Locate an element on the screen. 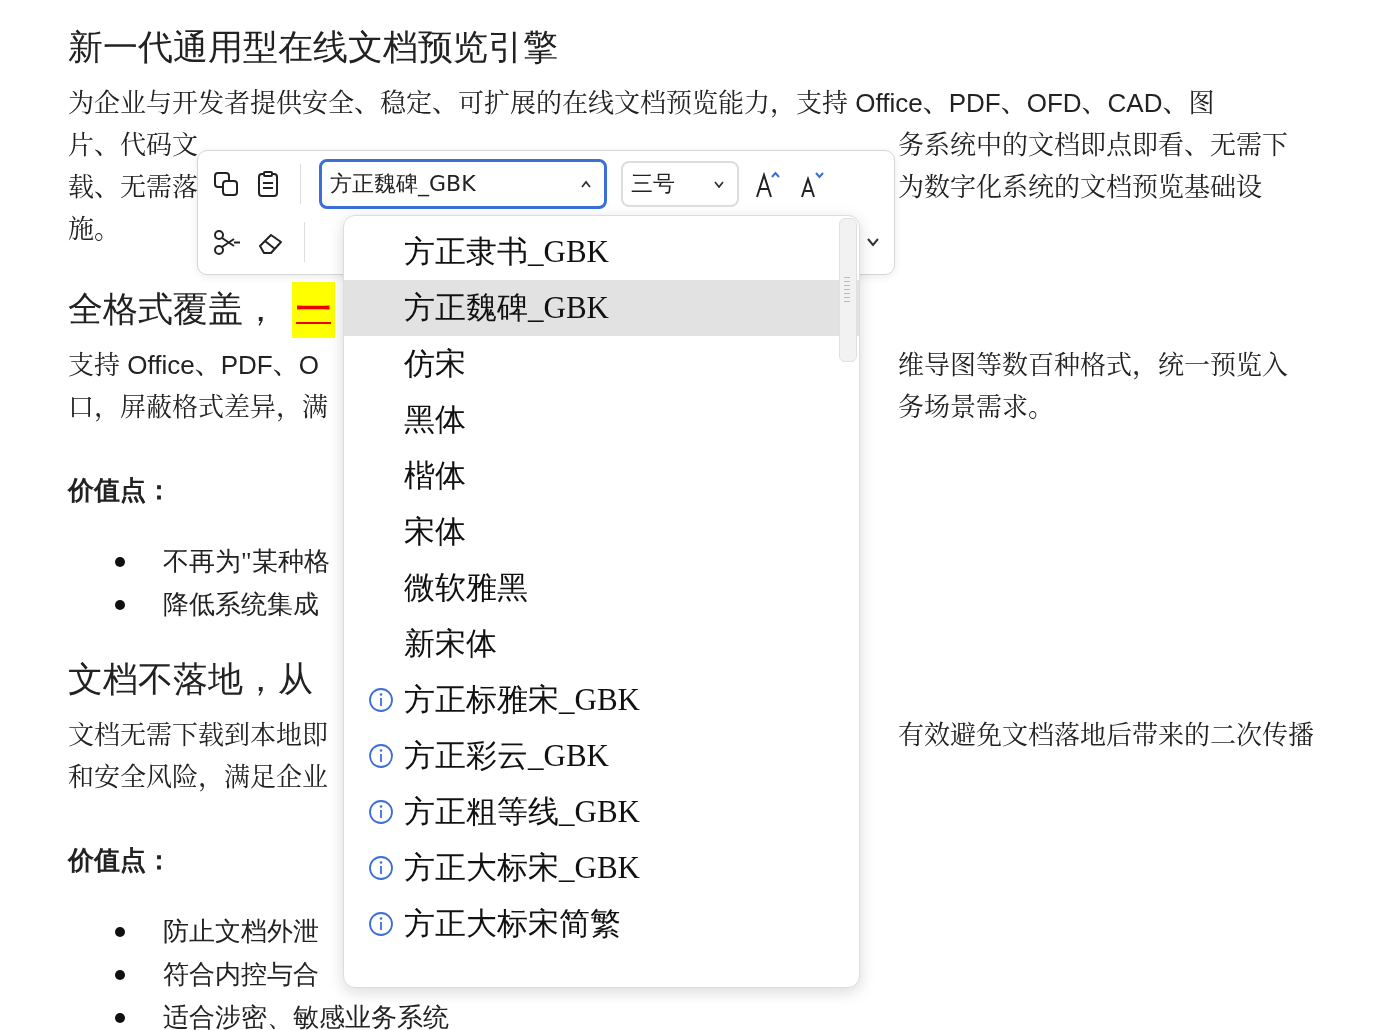 The image size is (1386, 1030). font-option: 方正魏碑_GBK is located at coordinates (601, 308).